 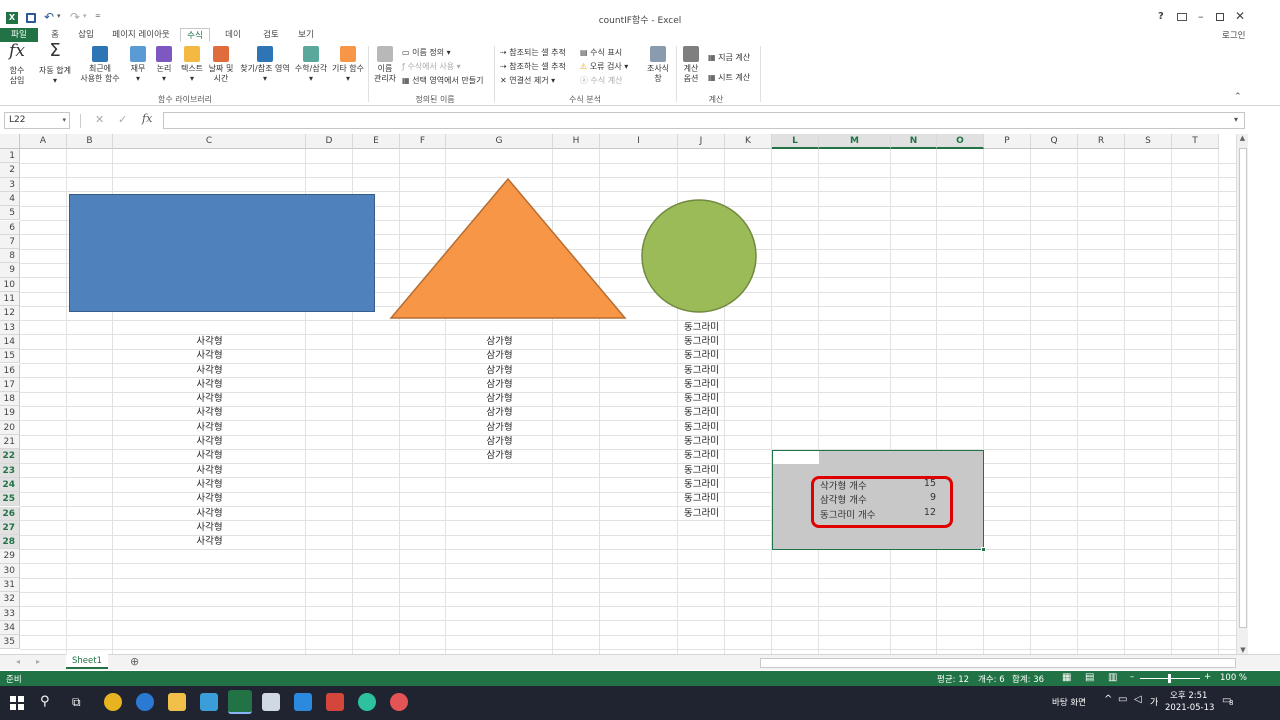 I want to click on ribbon-display-icon, so click(x=1182, y=17).